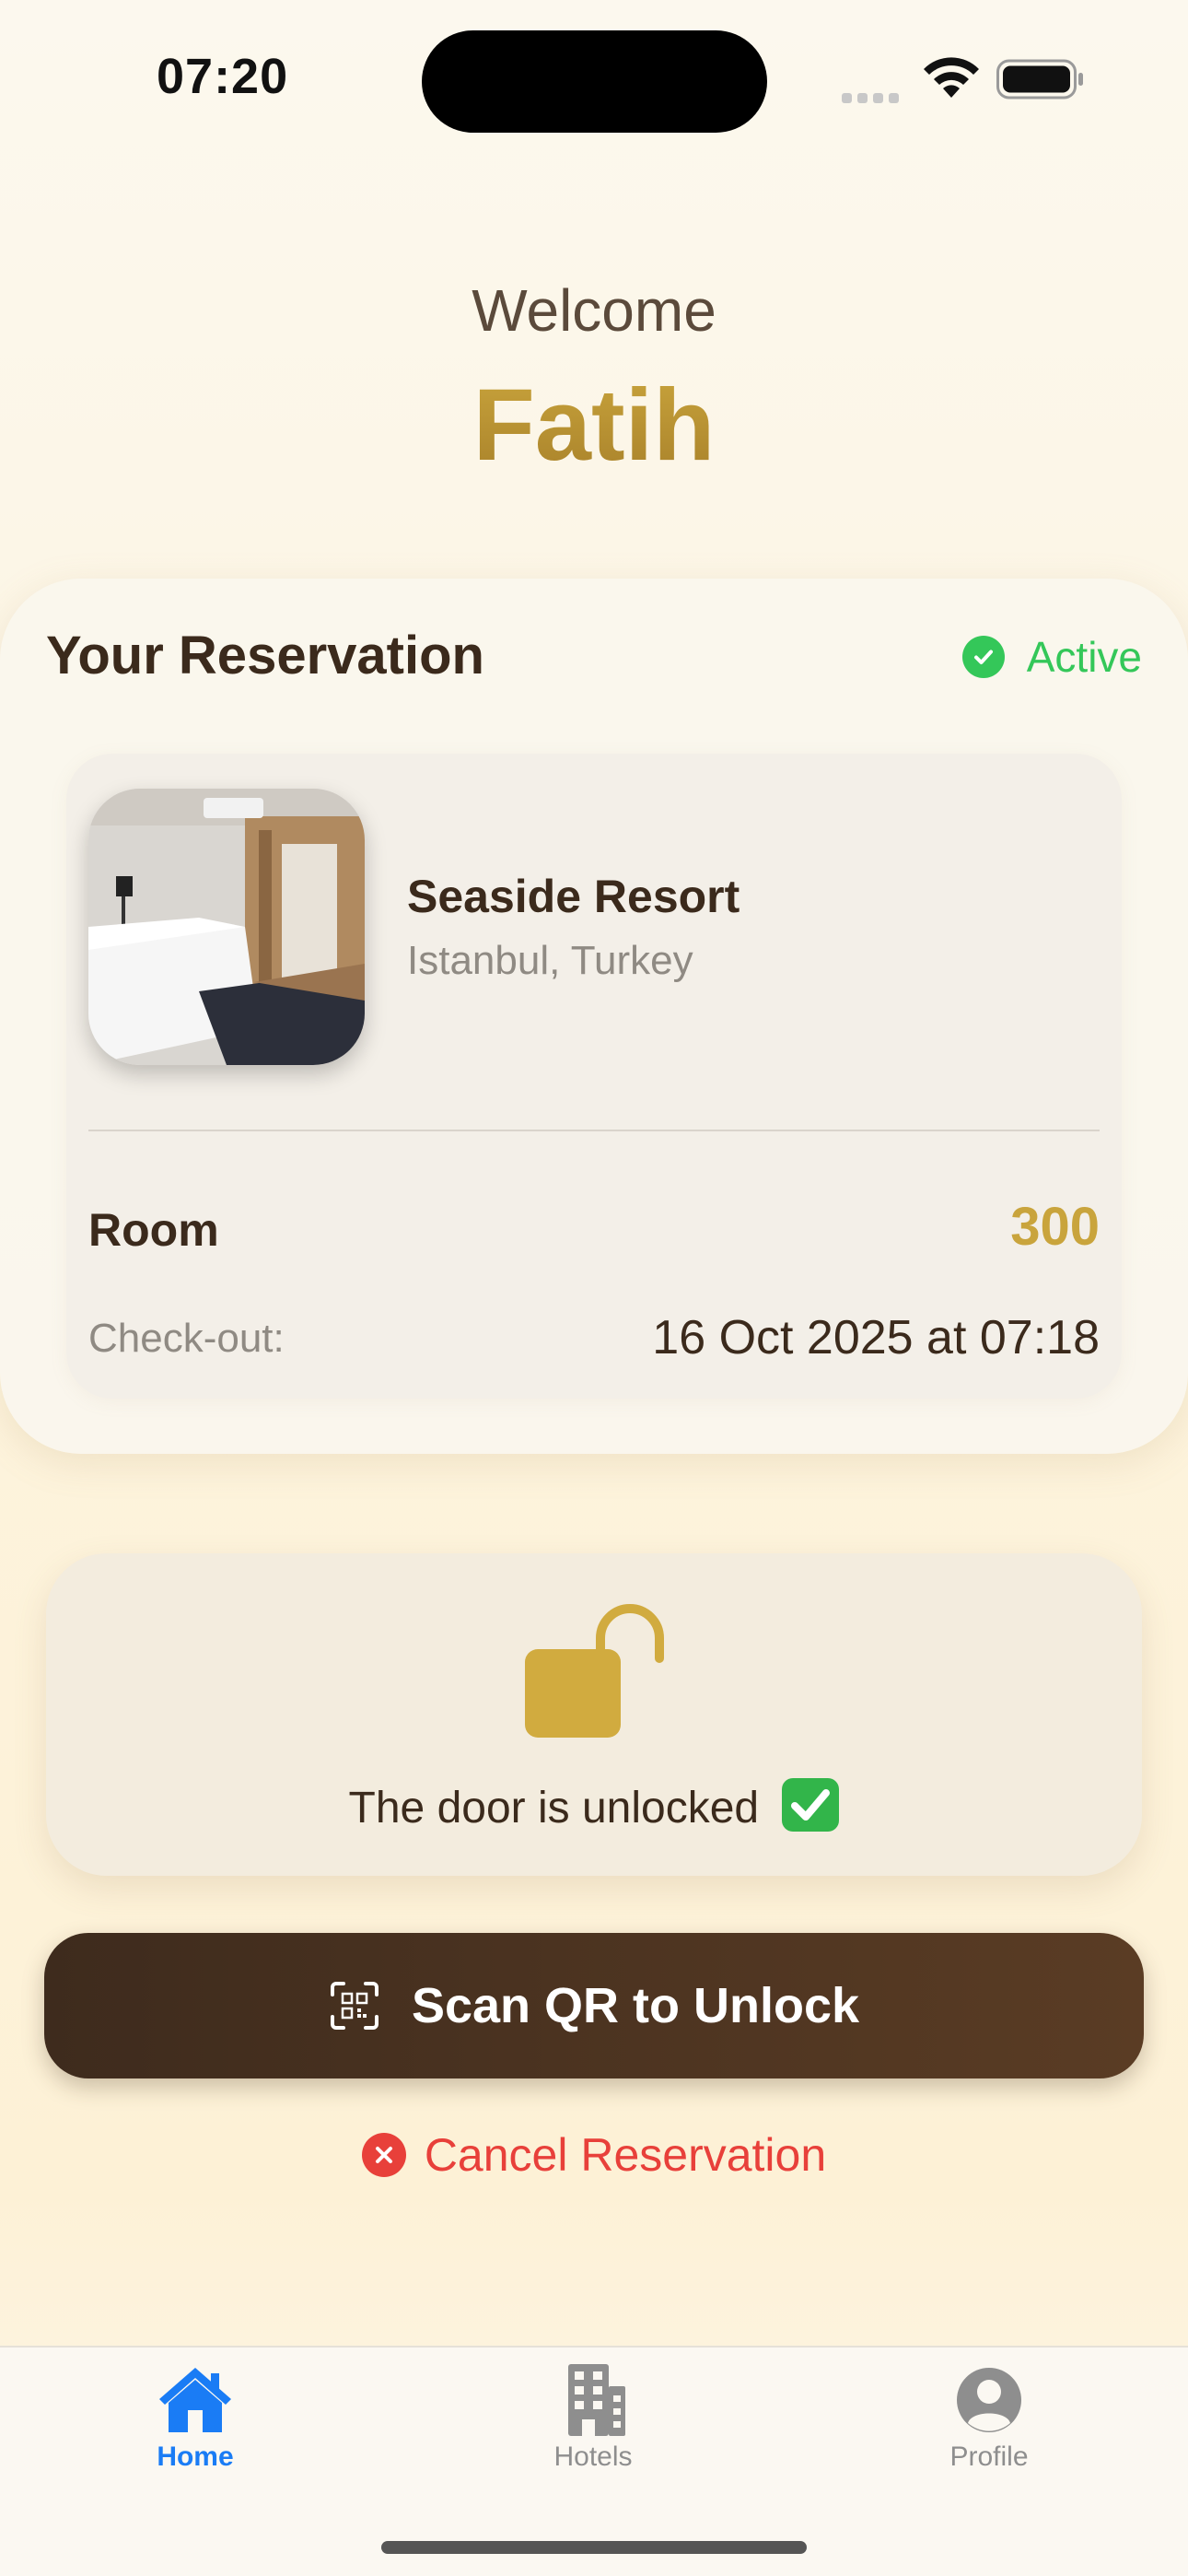 This screenshot has height=2576, width=1188. I want to click on status-badge: Active, so click(1051, 657).